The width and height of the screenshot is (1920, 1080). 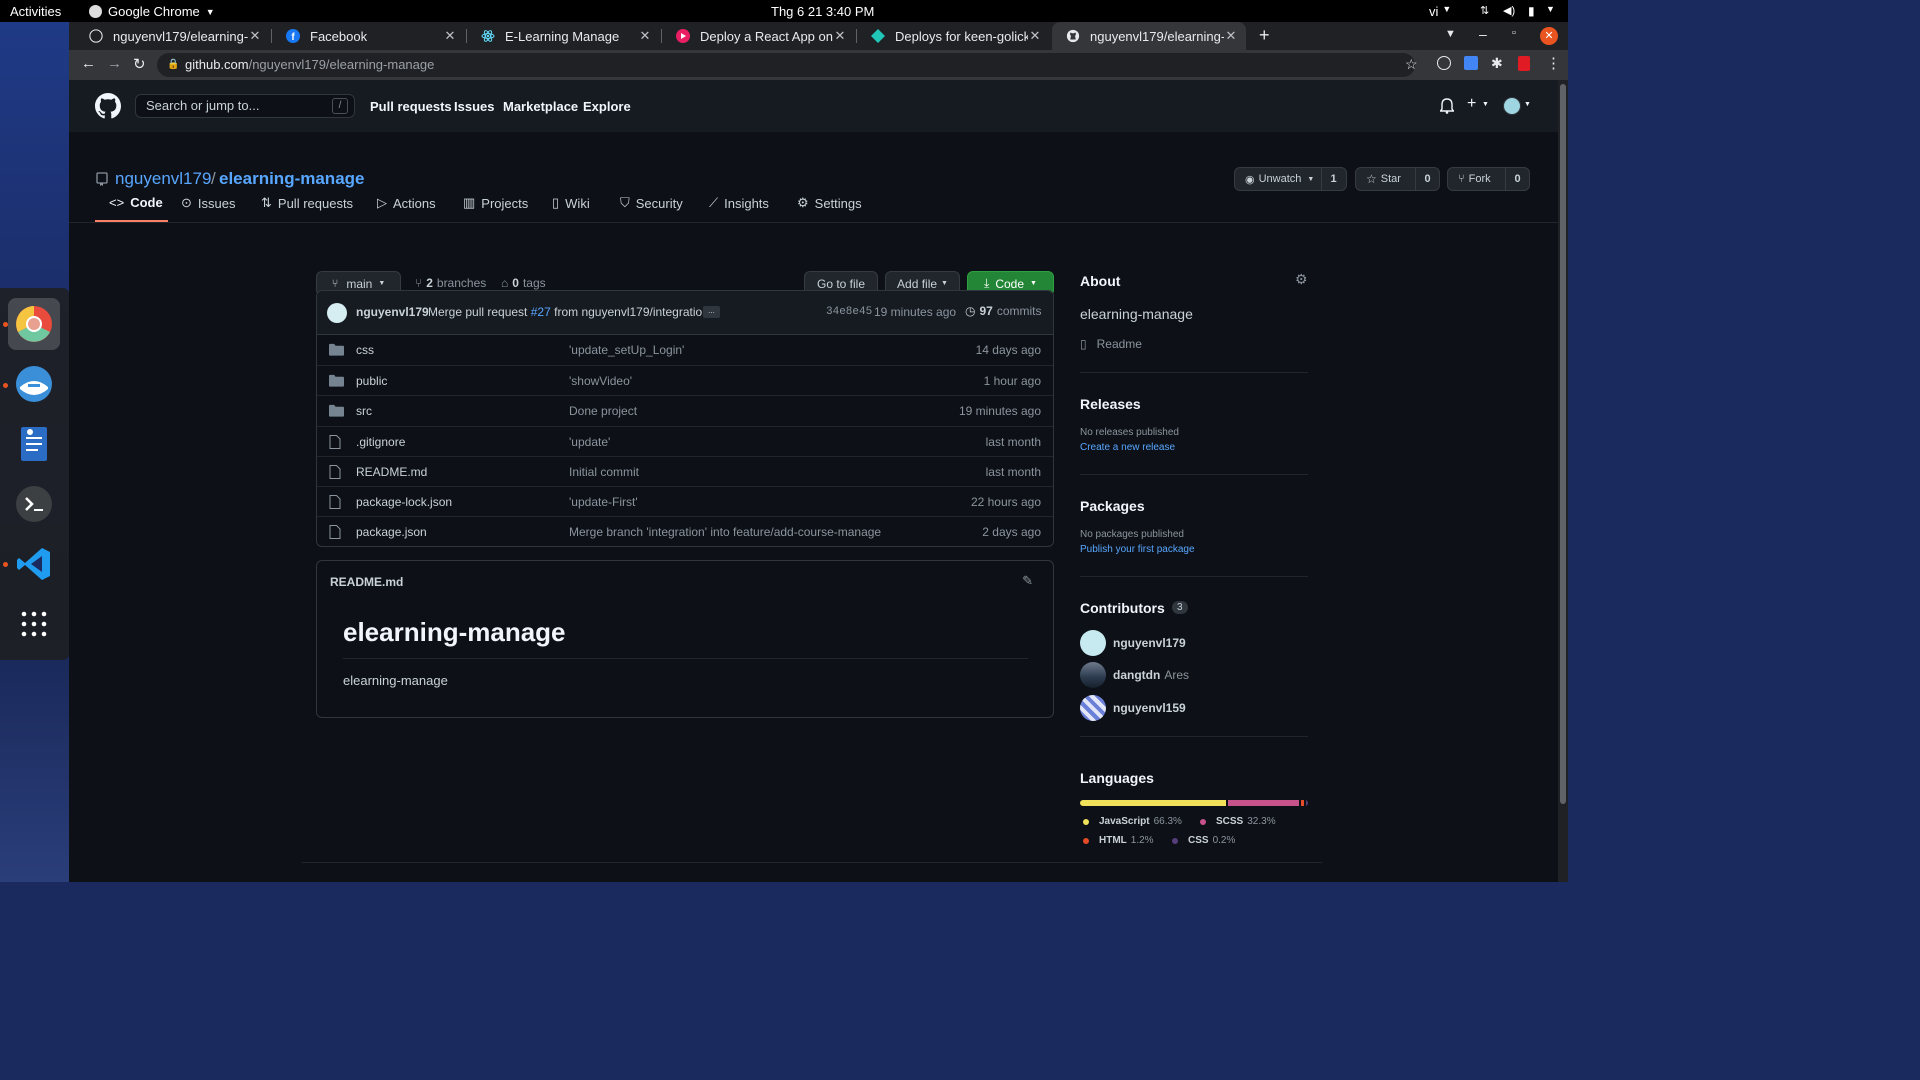 I want to click on create-new-plus-icon: +, so click(x=1471, y=104).